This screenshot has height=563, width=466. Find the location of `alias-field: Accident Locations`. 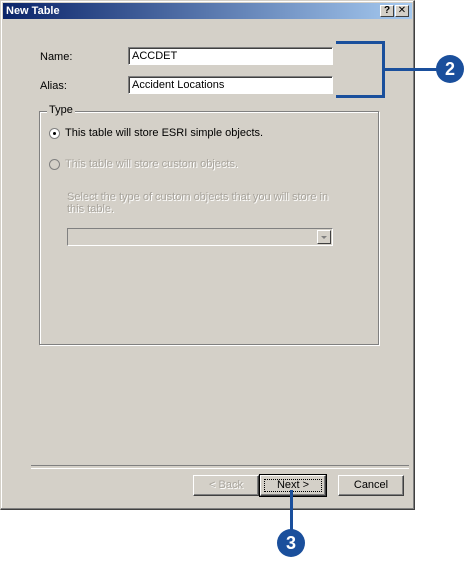

alias-field: Accident Locations is located at coordinates (230, 85).